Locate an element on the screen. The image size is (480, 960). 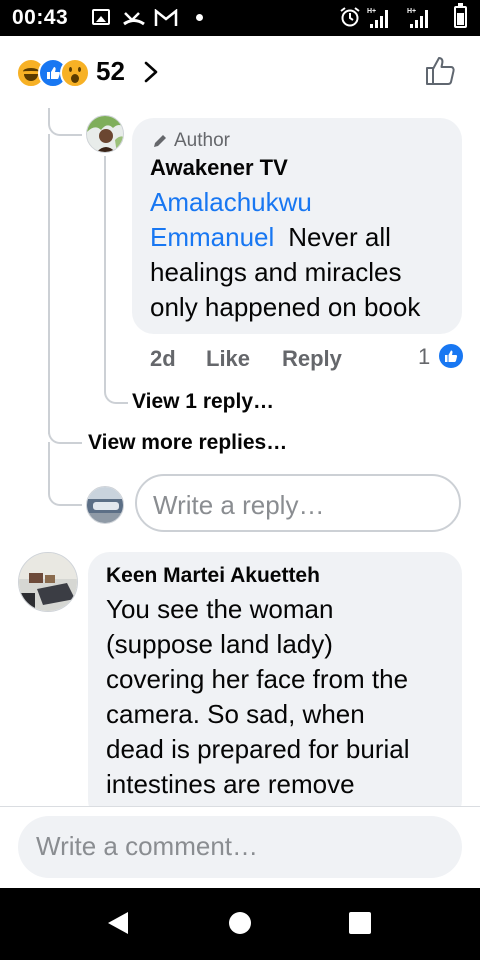
status-bar: 00:43 H+ H+ is located at coordinates (240, 18).